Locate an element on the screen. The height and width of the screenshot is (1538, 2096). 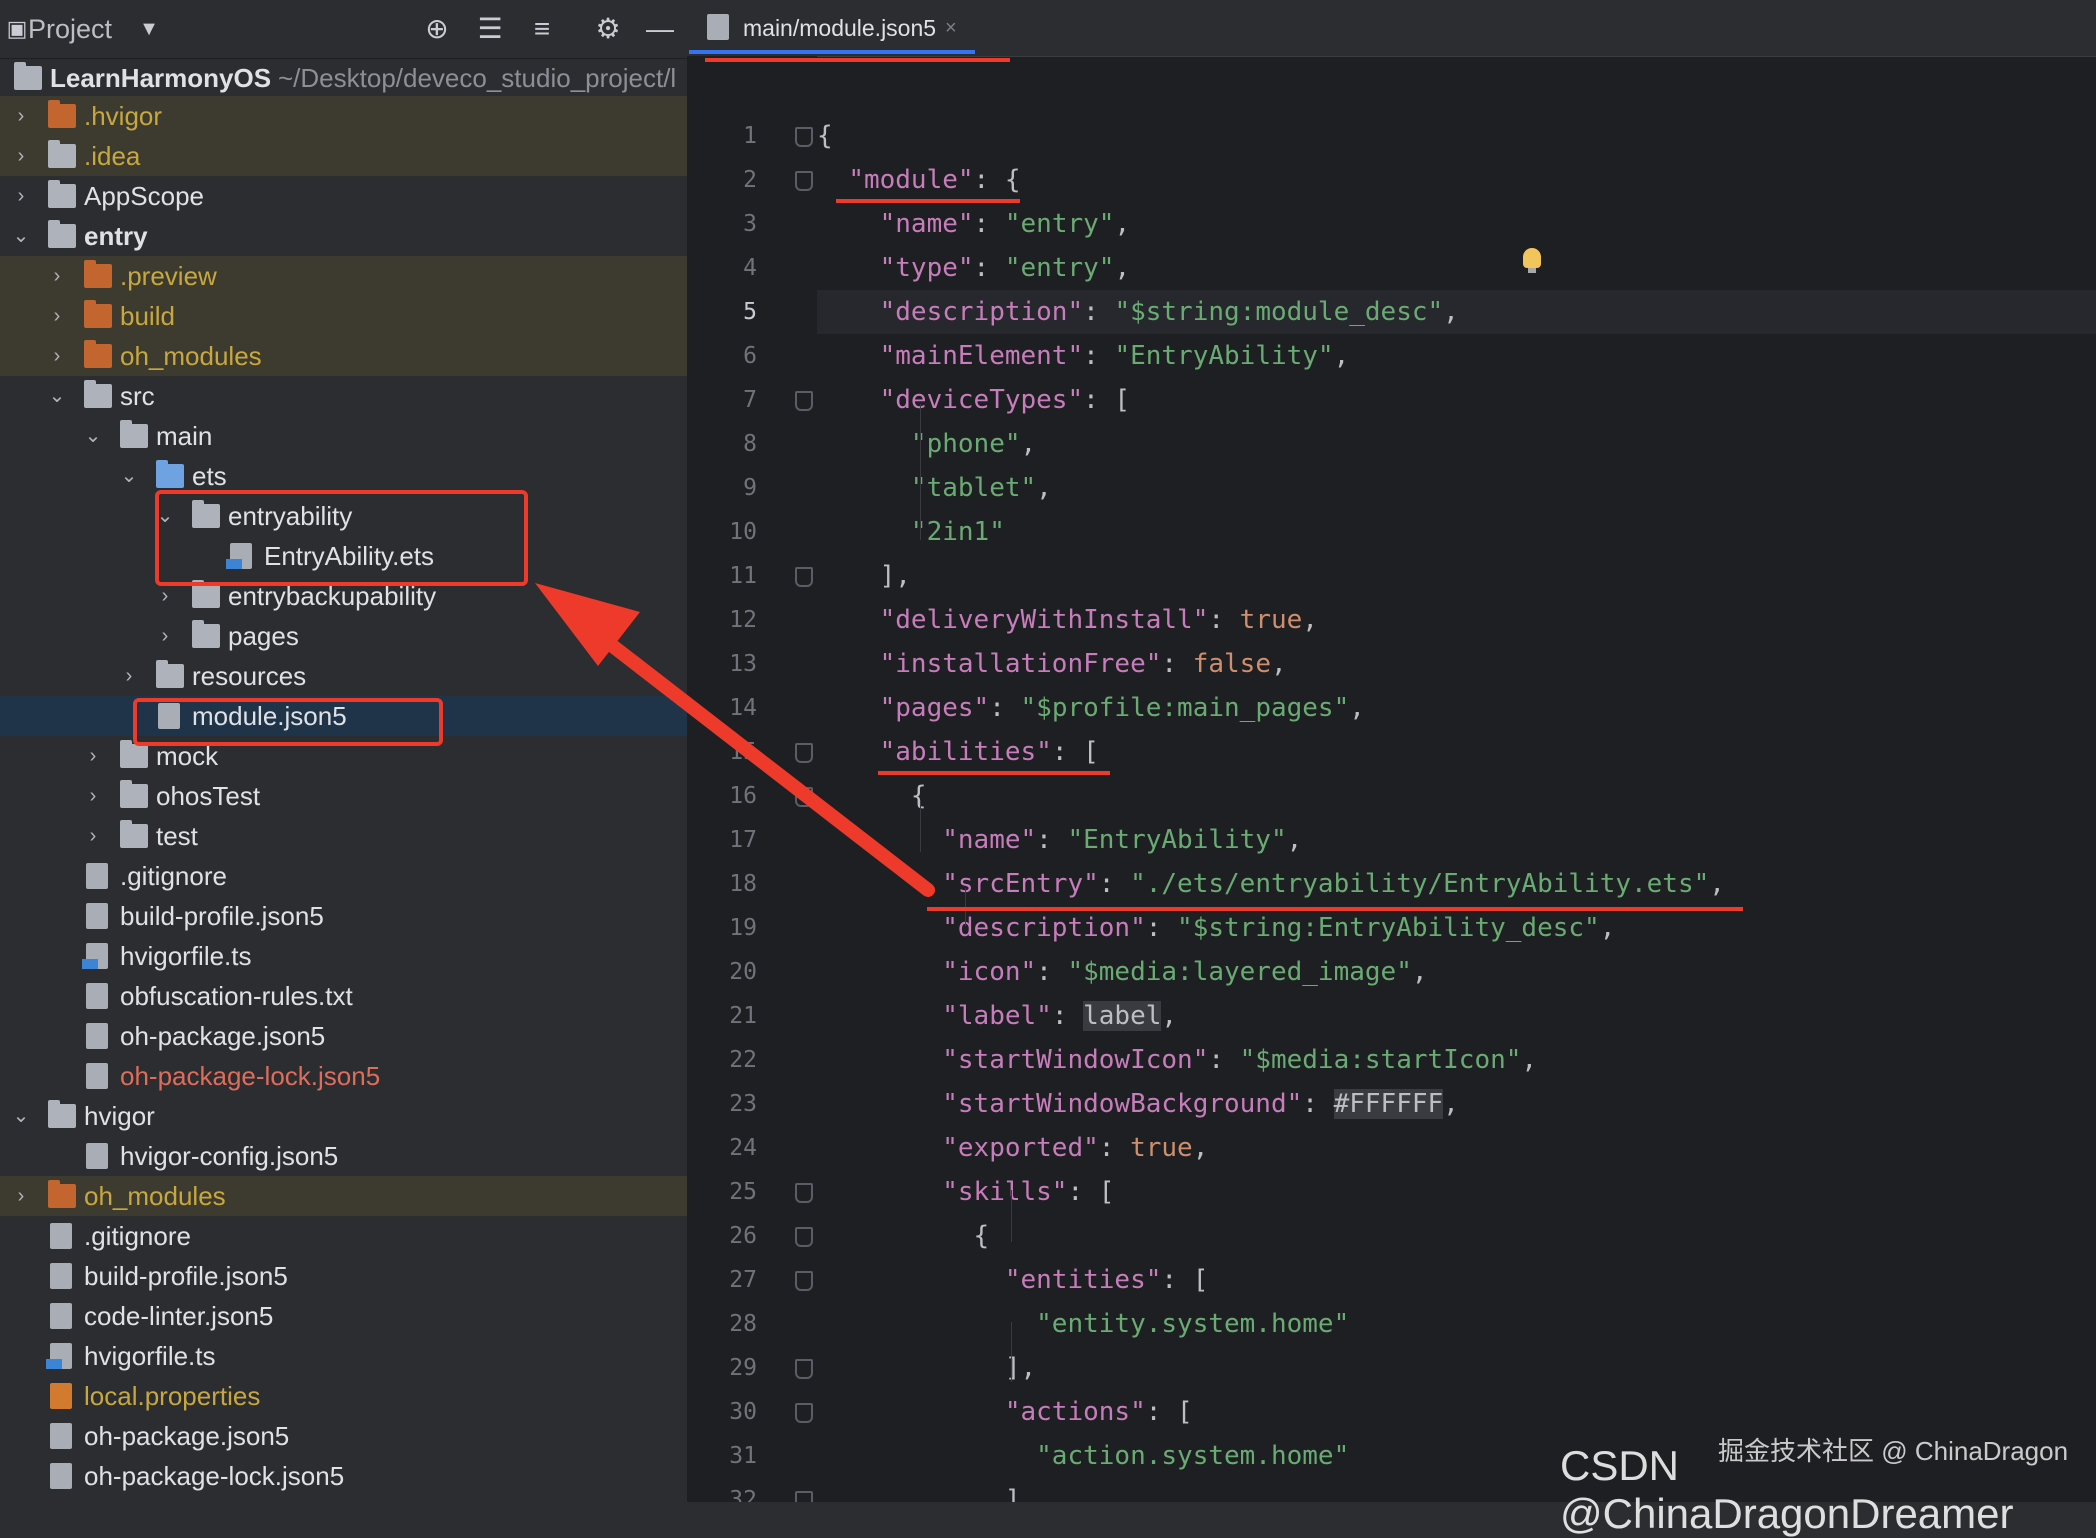
watermark-csdn: CSDN @ChinaDragonDreamer is located at coordinates (1787, 1489).